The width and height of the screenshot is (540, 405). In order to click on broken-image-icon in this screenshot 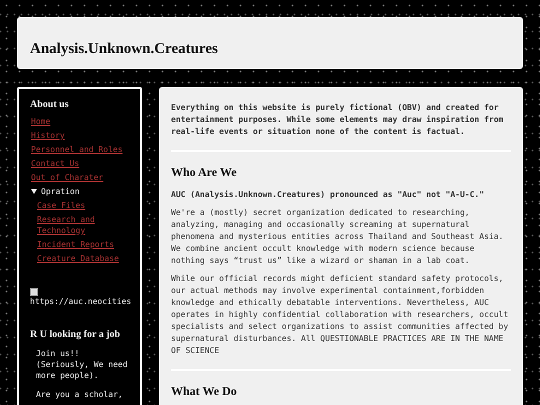, I will do `click(34, 292)`.